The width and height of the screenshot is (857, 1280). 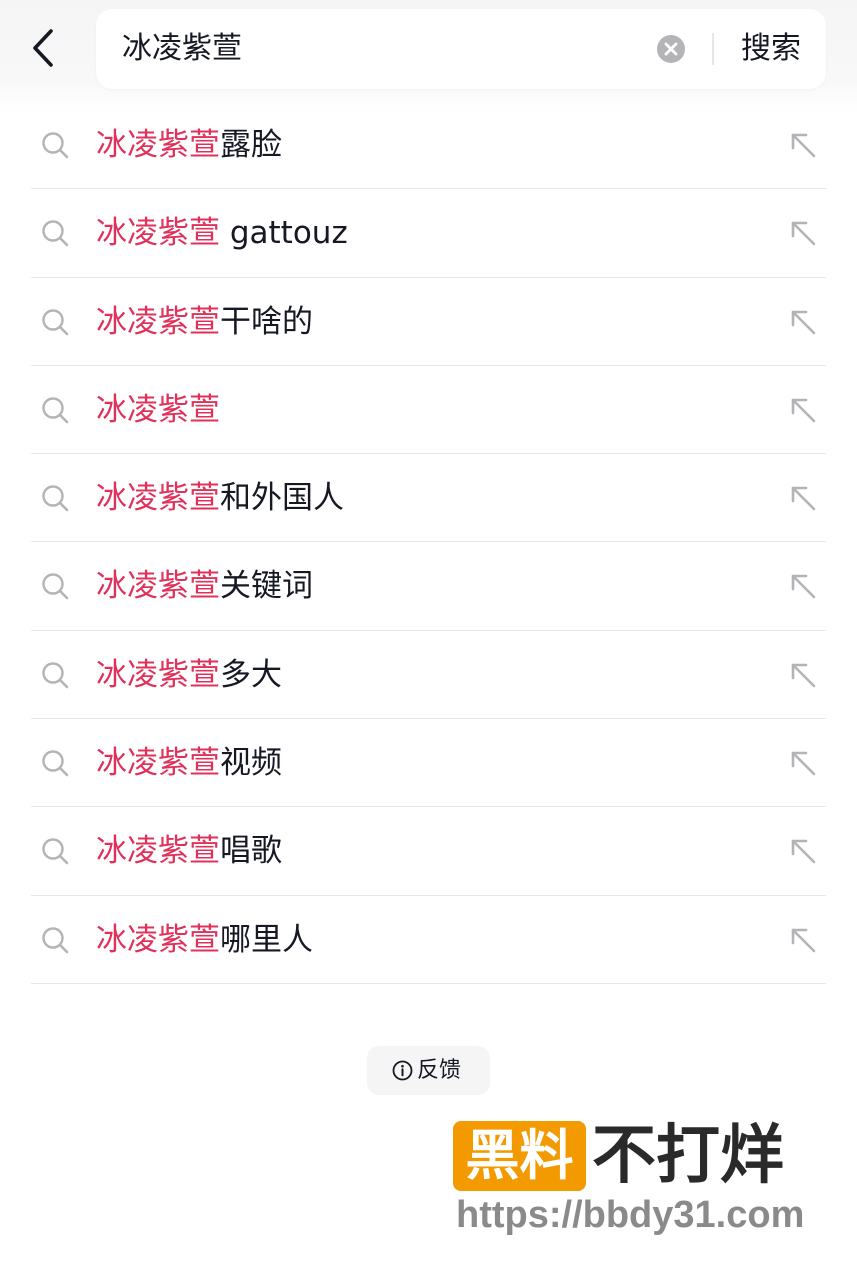 What do you see at coordinates (688, 1156) in the screenshot?
I see `watermark-text: 不打烊` at bounding box center [688, 1156].